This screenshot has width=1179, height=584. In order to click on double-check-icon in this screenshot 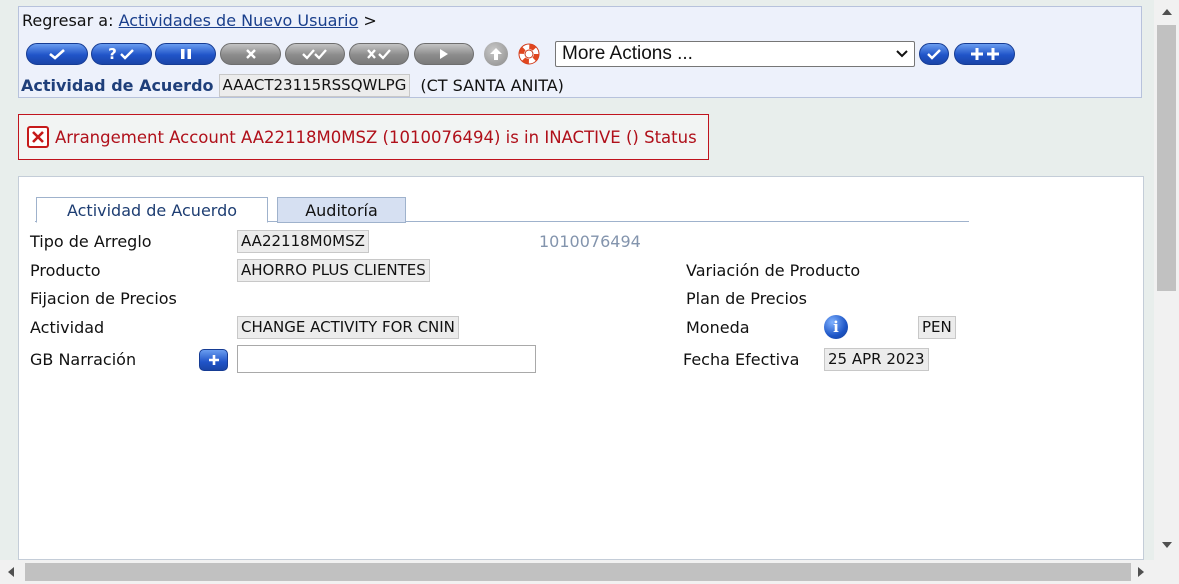, I will do `click(314, 54)`.